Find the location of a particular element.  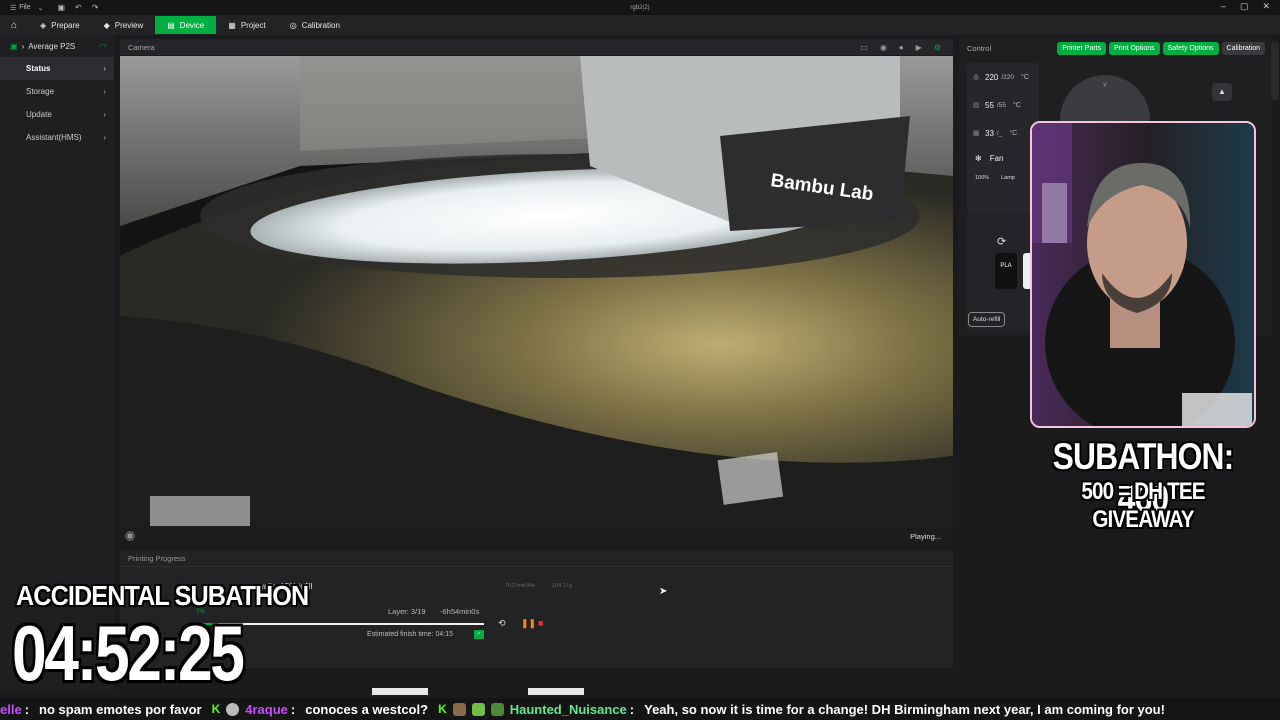

tab-label: Project is located at coordinates (253, 25).